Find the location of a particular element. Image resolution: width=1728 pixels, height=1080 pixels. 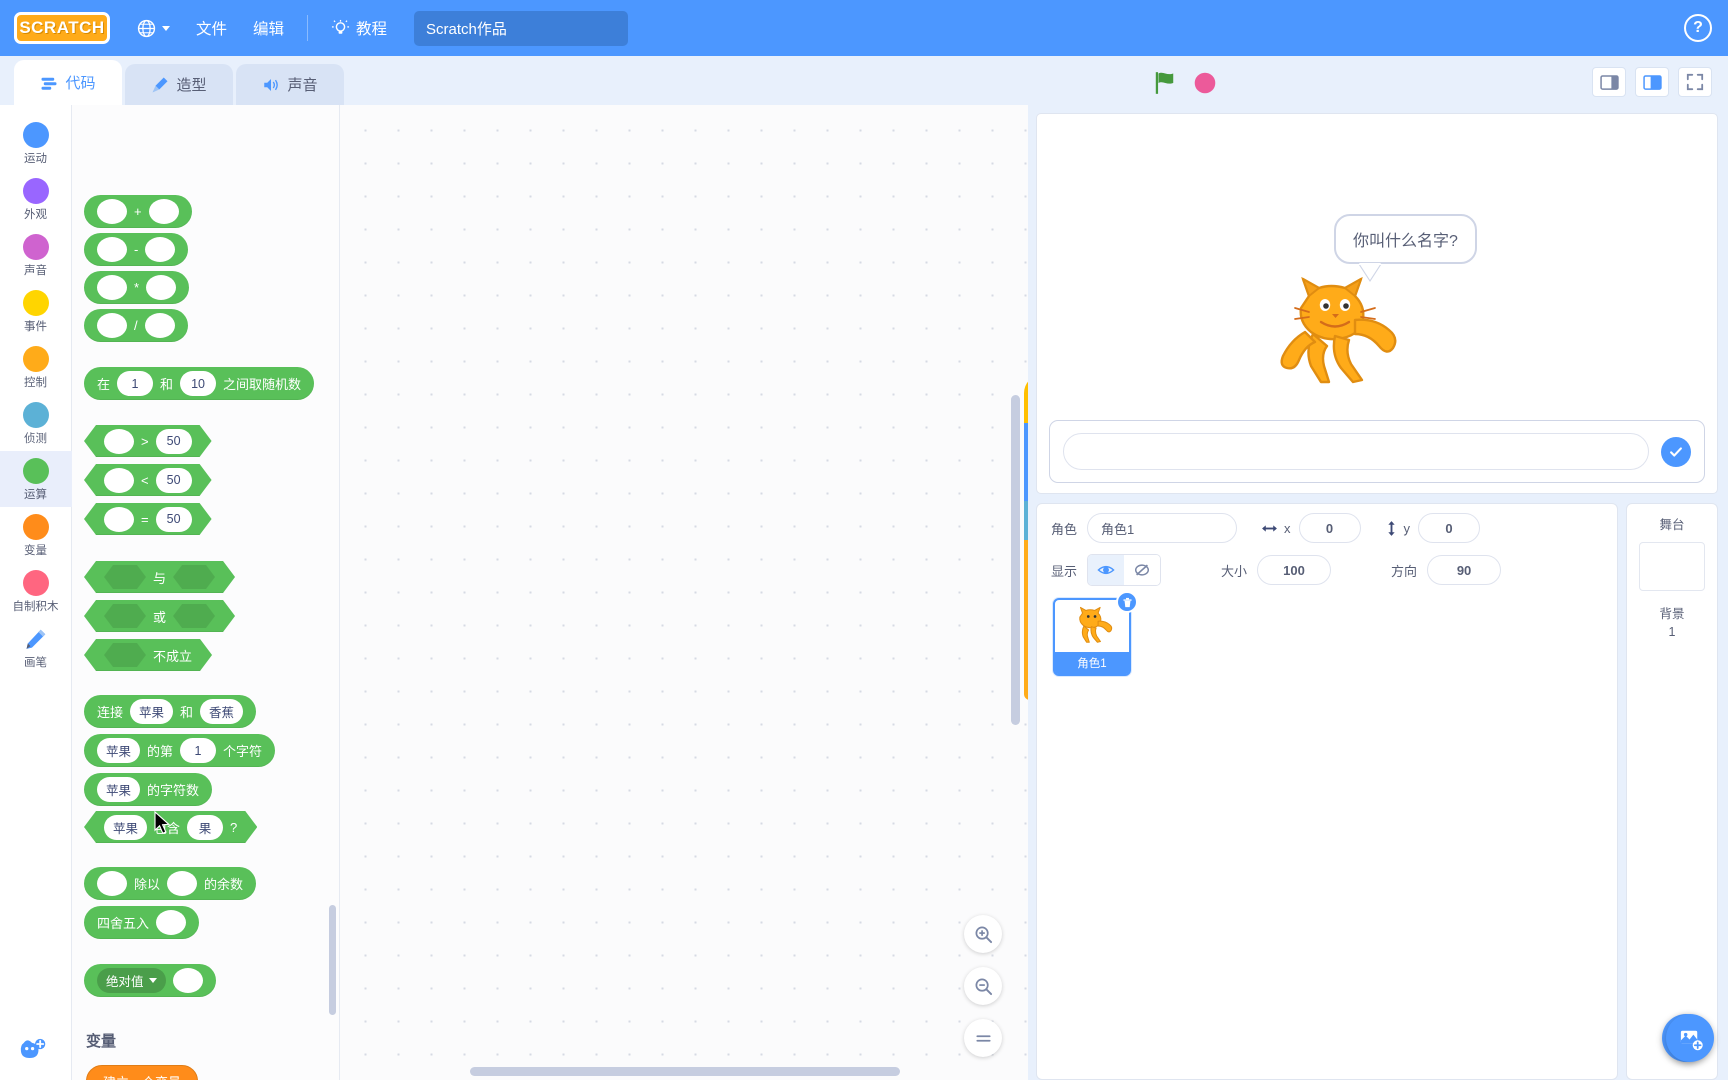

language-selector is located at coordinates (153, 28).